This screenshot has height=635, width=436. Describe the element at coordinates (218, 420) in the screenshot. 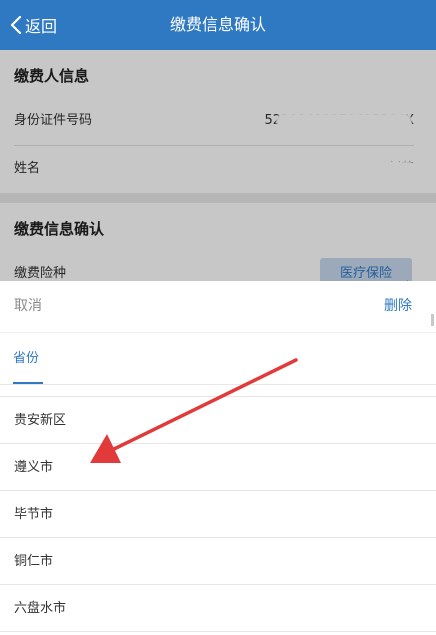

I see `list-item: 贵安新区` at that location.